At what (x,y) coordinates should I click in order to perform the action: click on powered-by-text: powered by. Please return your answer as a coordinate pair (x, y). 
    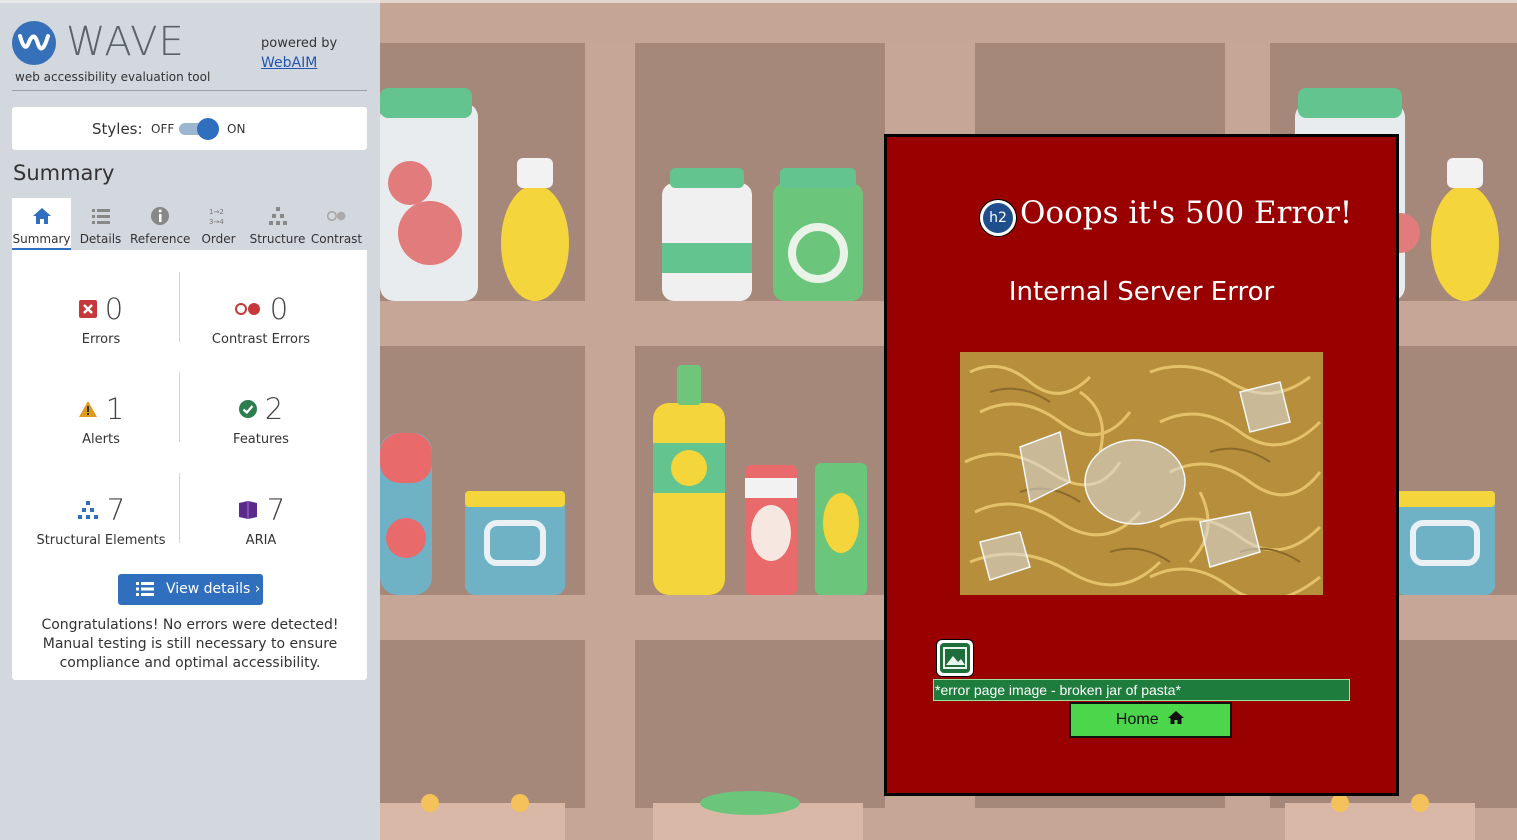
    Looking at the image, I should click on (299, 43).